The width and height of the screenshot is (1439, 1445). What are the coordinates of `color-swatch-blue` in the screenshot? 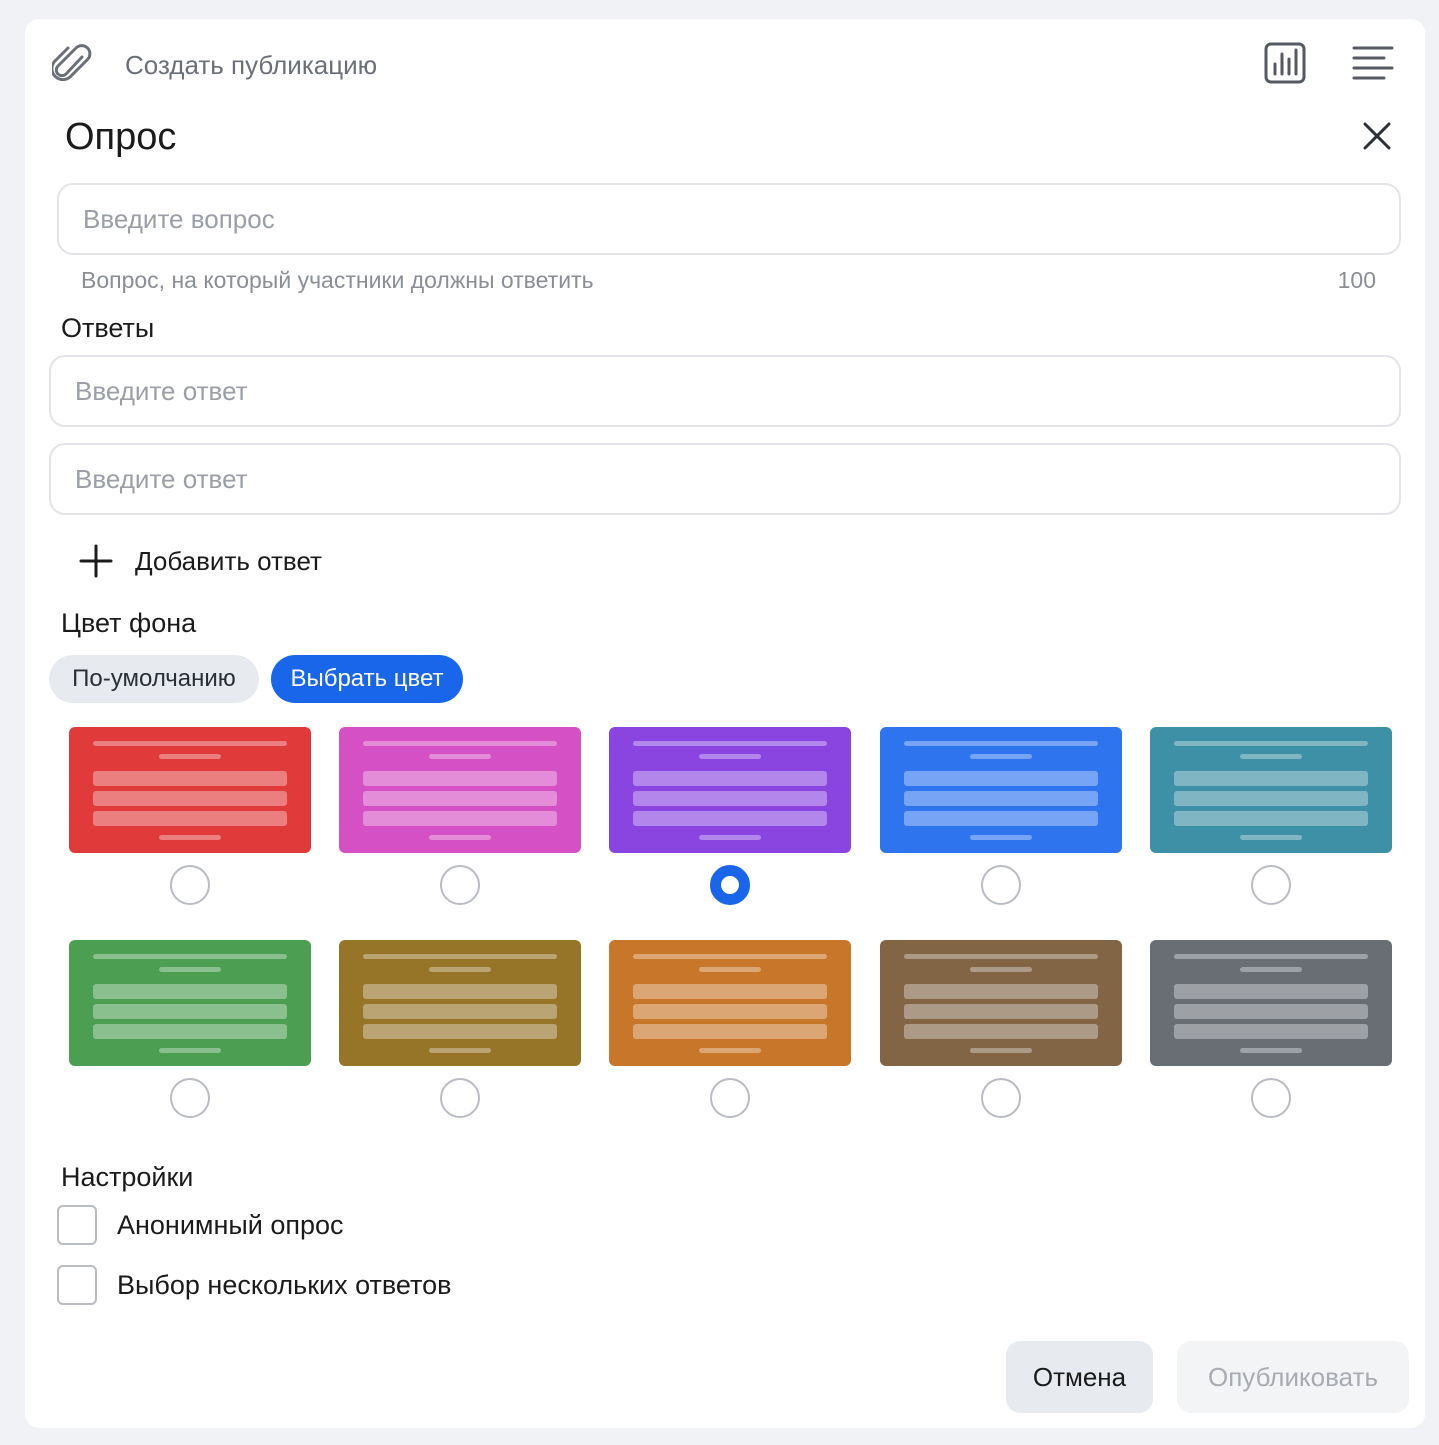 It's located at (1001, 790).